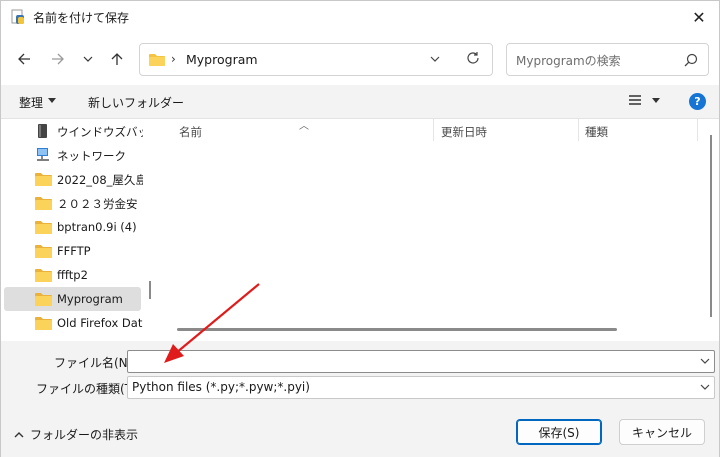 Image resolution: width=720 pixels, height=457 pixels. I want to click on sidebar-item-label: ネットワーク, so click(91, 156).